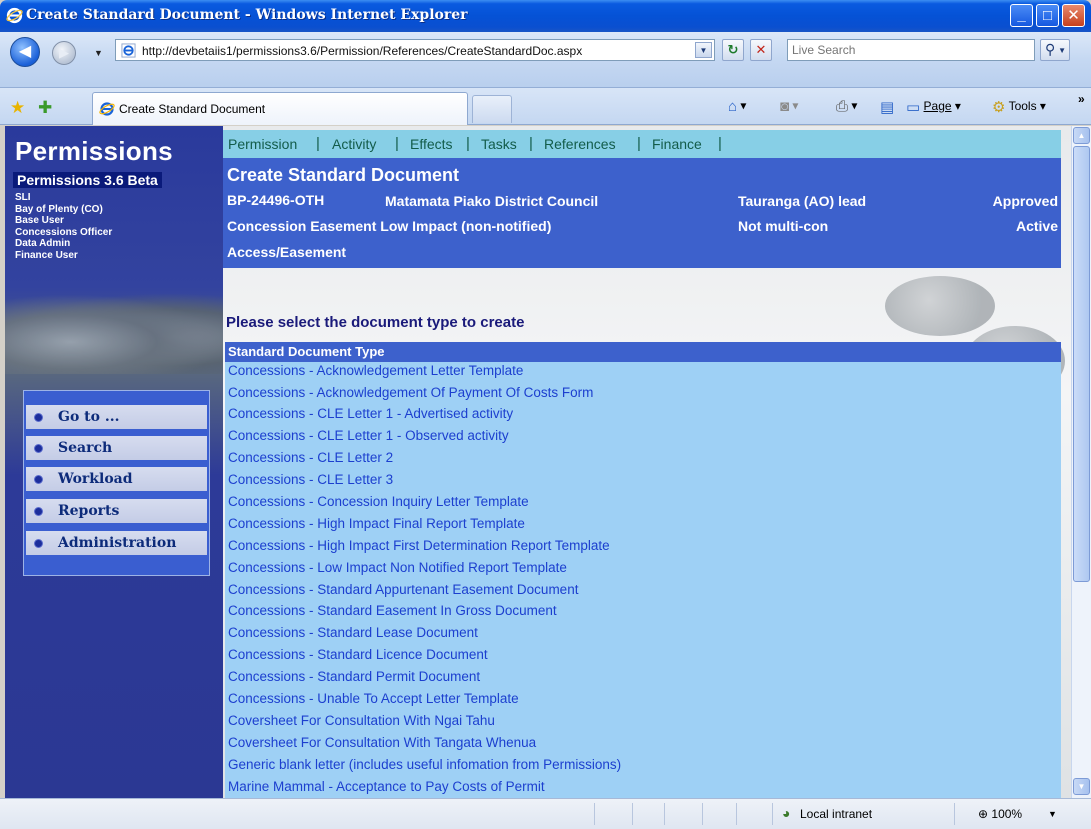 The image size is (1091, 829). Describe the element at coordinates (761, 50) in the screenshot. I see `stop-button: ✕` at that location.